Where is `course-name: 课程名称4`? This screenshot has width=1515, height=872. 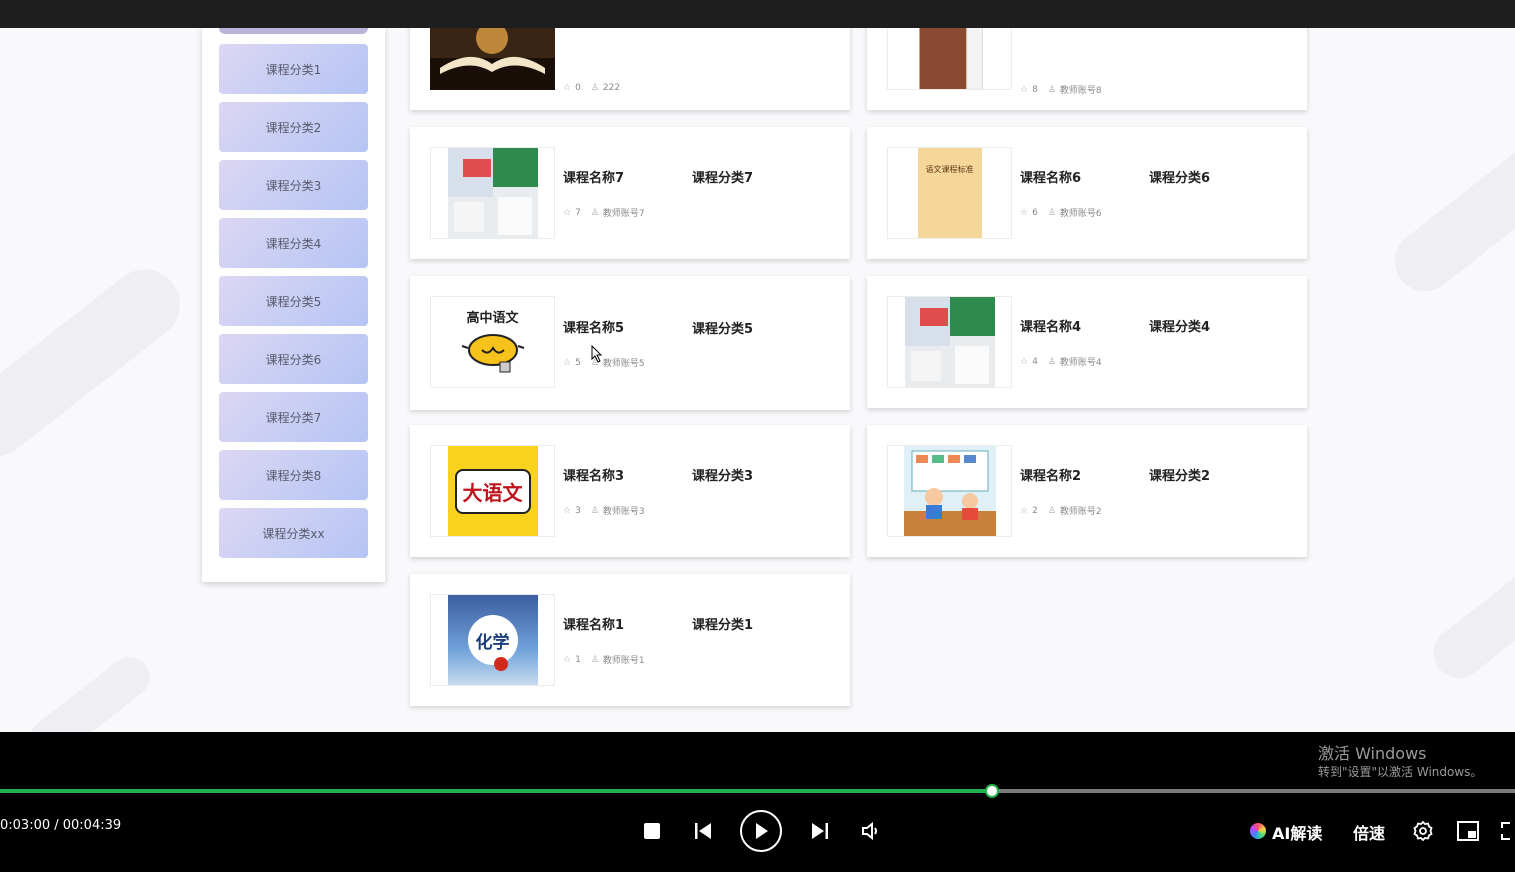 course-name: 课程名称4 is located at coordinates (1050, 325).